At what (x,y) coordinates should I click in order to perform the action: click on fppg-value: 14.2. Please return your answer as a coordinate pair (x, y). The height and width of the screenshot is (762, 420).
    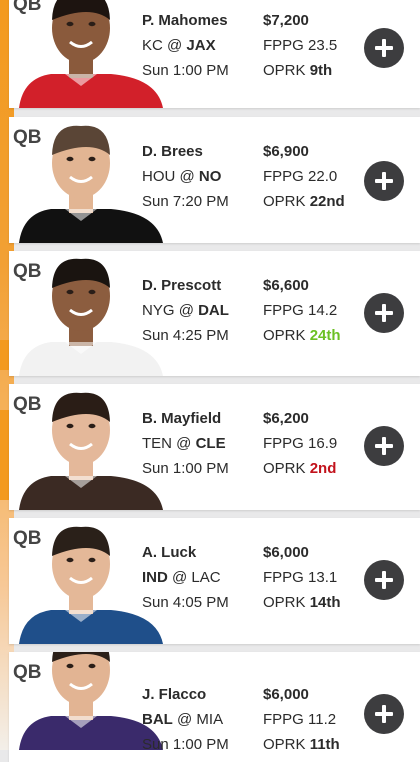
    Looking at the image, I should click on (323, 310).